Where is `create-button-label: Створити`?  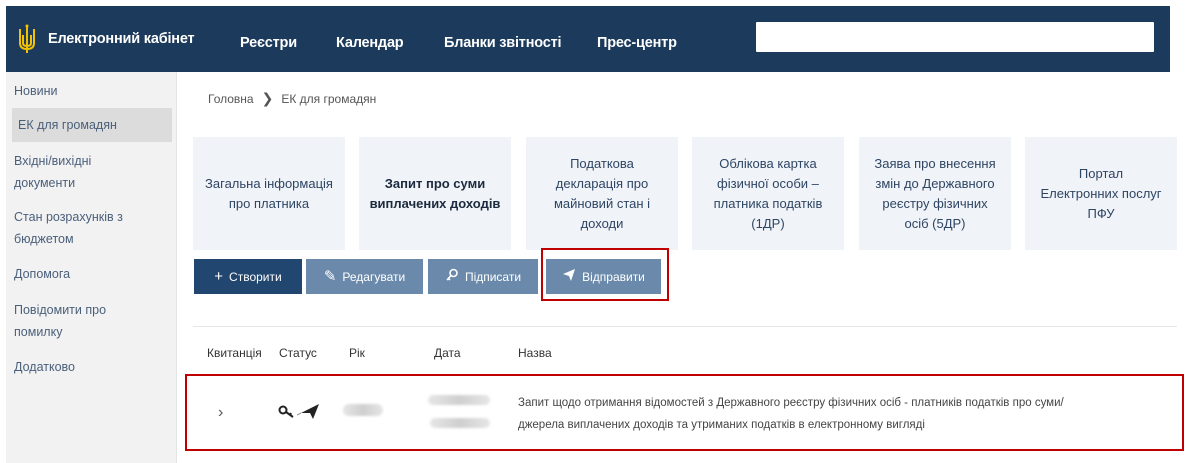 create-button-label: Створити is located at coordinates (255, 276).